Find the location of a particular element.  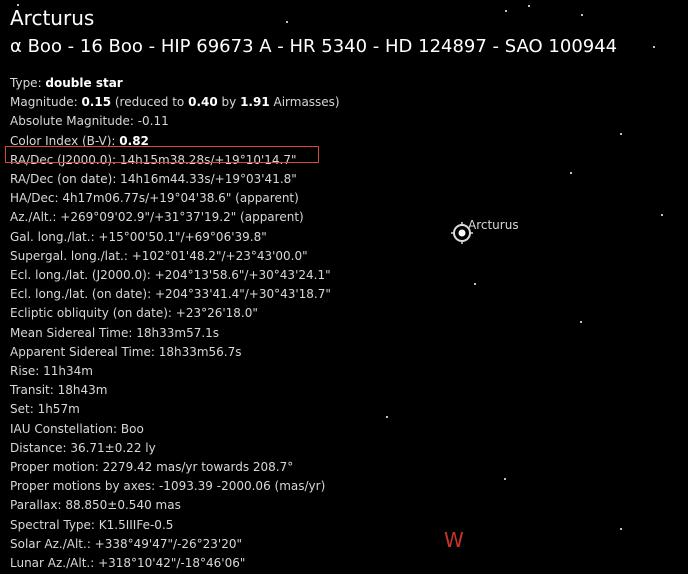

info-parallax: Parallax: 88.850±0.540 mas is located at coordinates (95, 505).